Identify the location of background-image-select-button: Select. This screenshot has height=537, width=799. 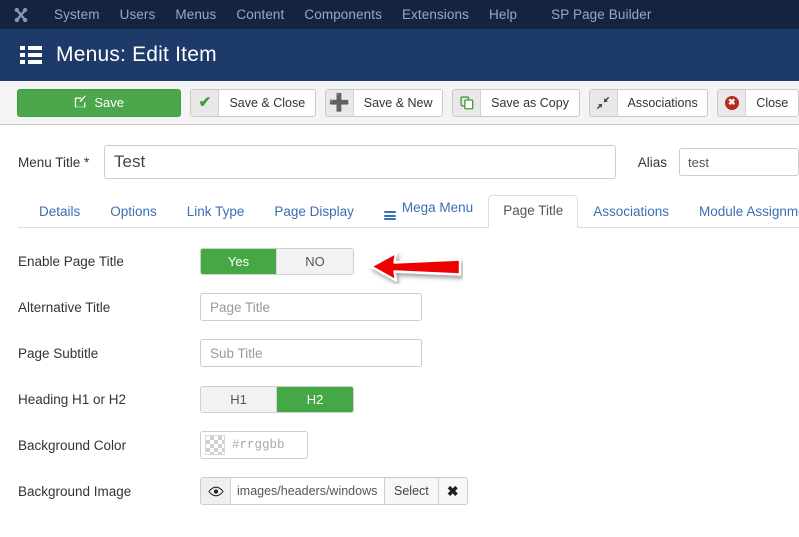
(412, 491).